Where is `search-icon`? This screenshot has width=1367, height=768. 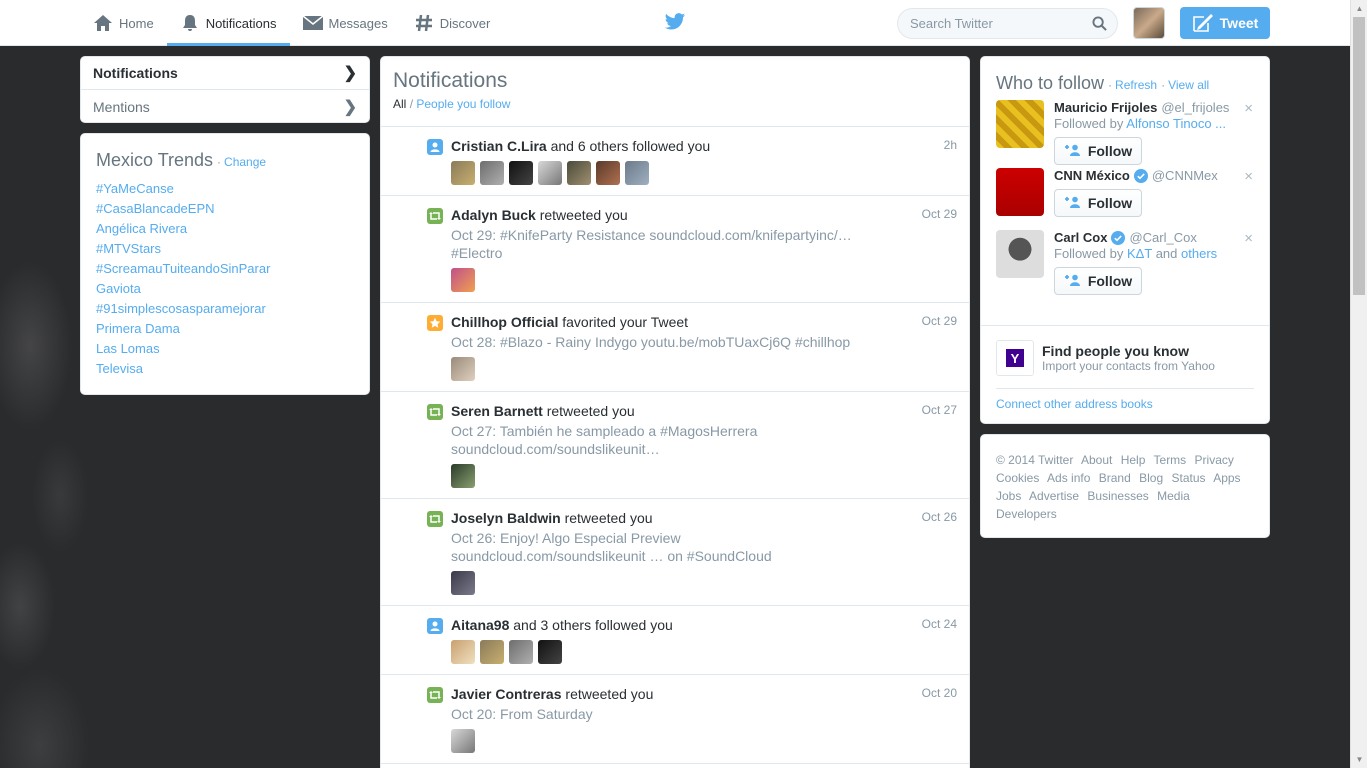 search-icon is located at coordinates (1100, 24).